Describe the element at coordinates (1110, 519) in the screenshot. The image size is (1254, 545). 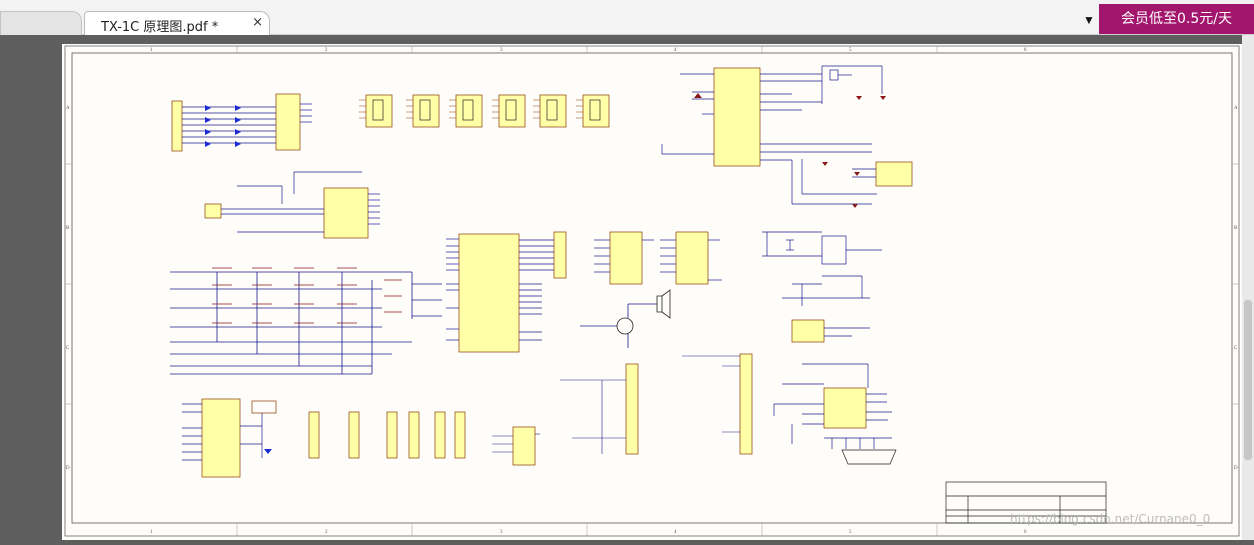
I see `watermark: https://blog.csdn.net/Curnane0_0` at that location.